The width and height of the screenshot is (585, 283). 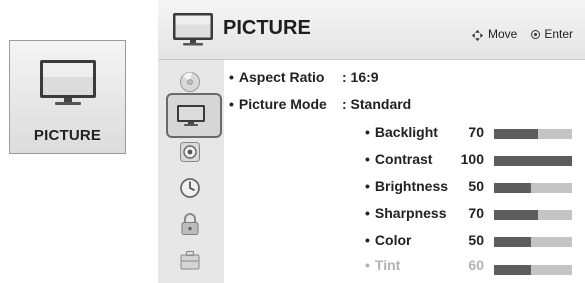 I want to click on contrast-value: 100, so click(x=472, y=159).